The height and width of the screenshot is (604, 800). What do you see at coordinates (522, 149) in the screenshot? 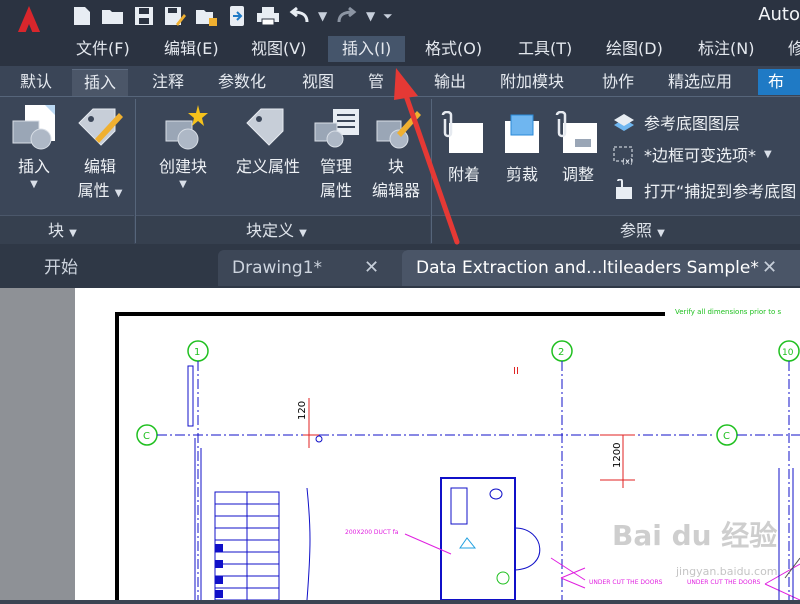
I see `clip-button: 剪裁` at bounding box center [522, 149].